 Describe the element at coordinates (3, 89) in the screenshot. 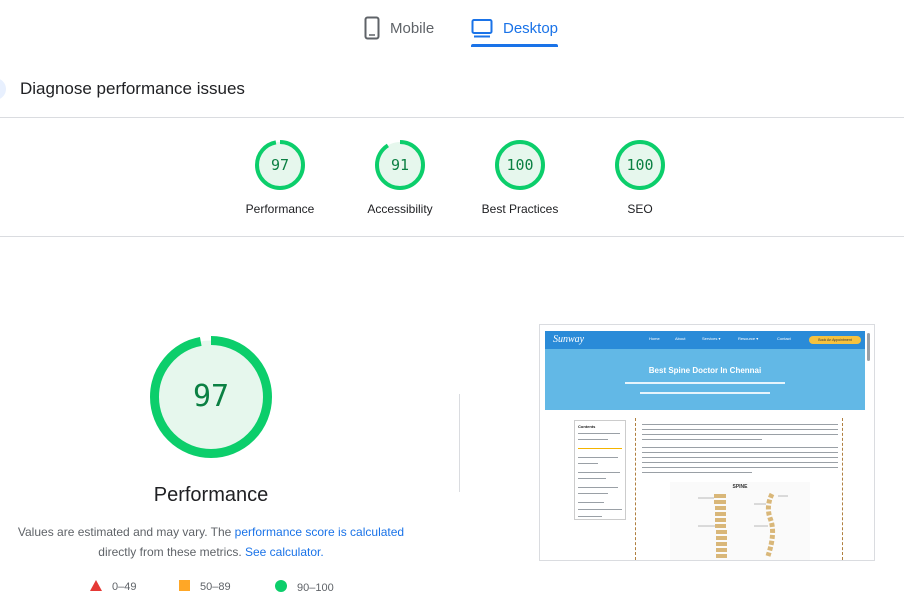

I see `section-marker` at that location.